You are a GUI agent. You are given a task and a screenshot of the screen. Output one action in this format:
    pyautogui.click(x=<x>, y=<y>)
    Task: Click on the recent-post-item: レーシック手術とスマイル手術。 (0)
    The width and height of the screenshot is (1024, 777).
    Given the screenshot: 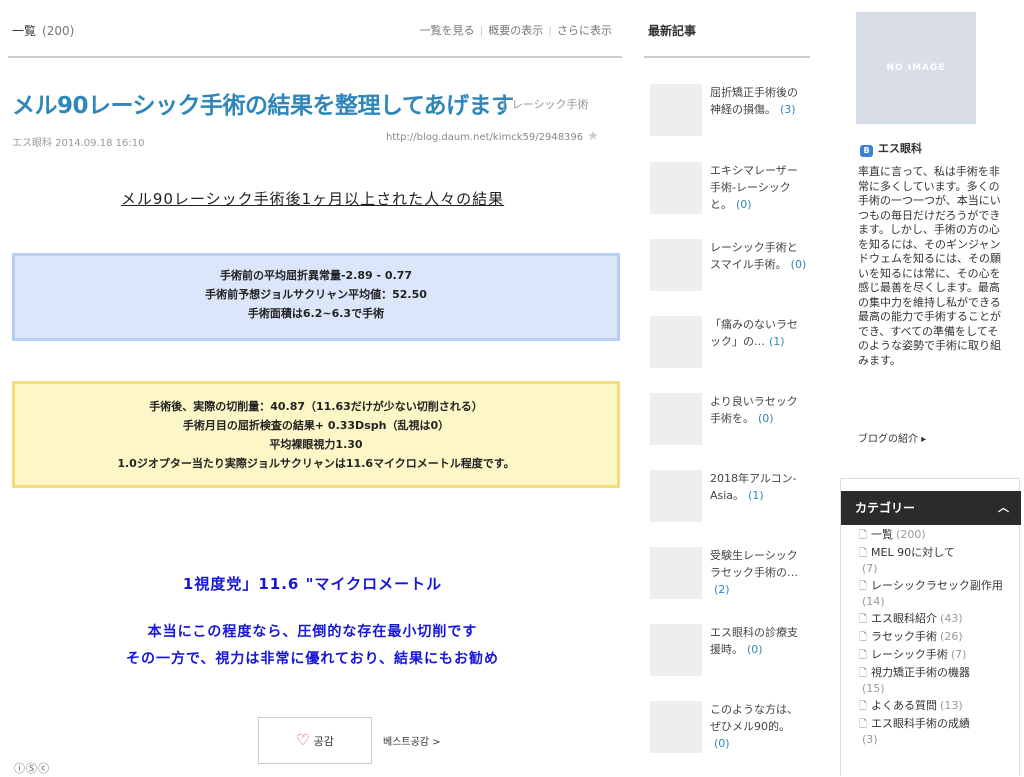 What is the action you would take?
    pyautogui.click(x=730, y=277)
    